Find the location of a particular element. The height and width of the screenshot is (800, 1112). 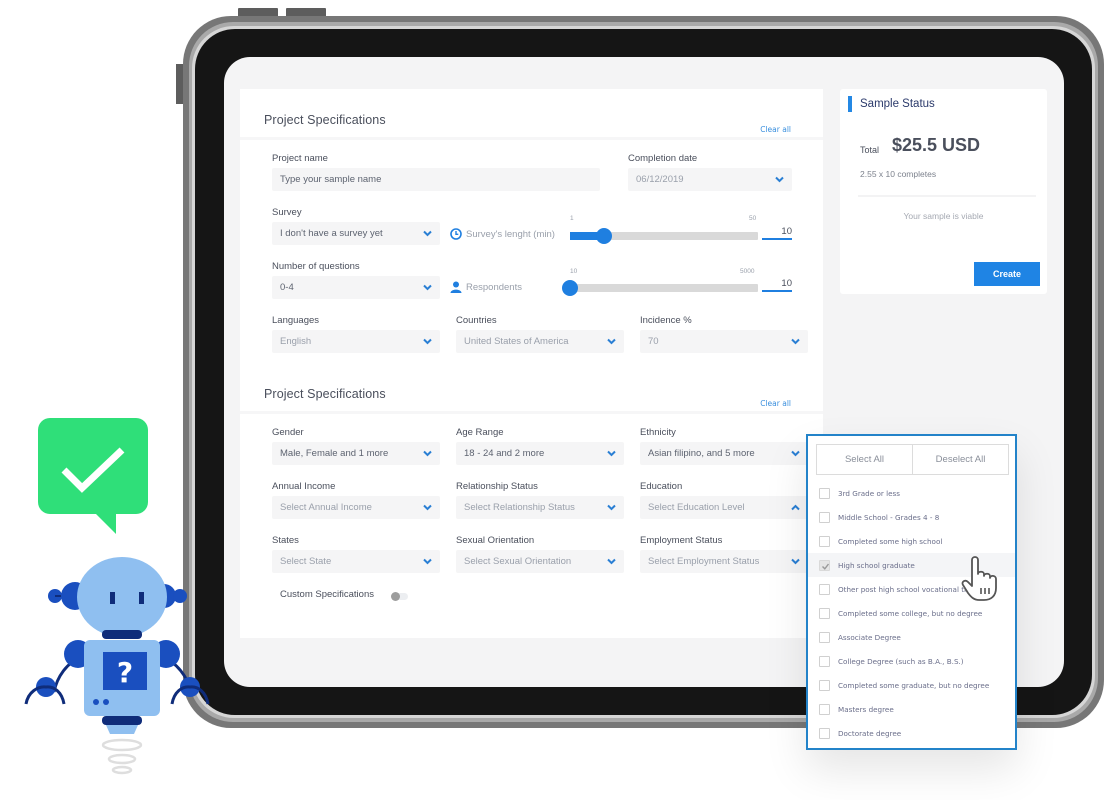

ethnicity-value: Asian filipino, and 5 more is located at coordinates (701, 453).